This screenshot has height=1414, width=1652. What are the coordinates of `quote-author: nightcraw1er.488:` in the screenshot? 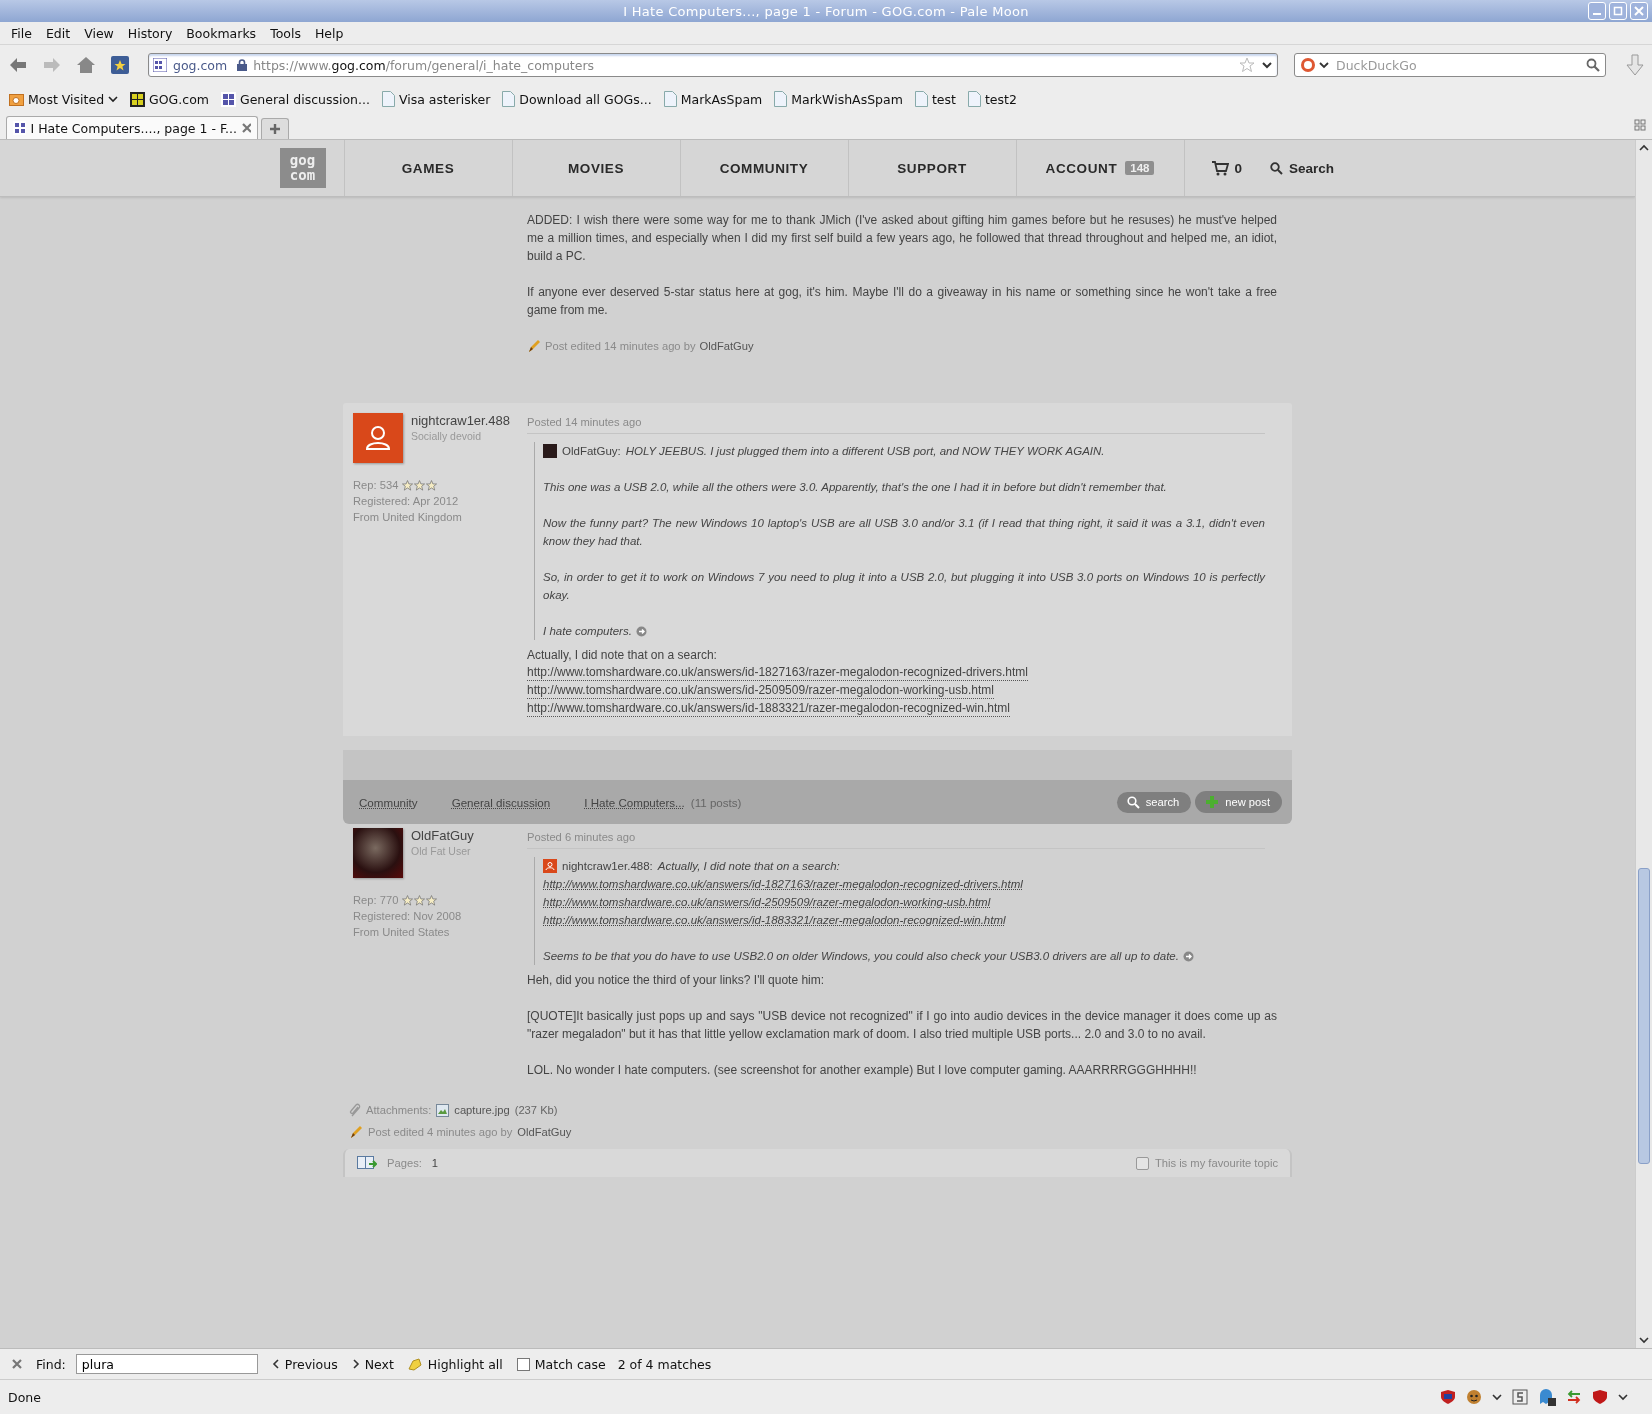 It's located at (607, 866).